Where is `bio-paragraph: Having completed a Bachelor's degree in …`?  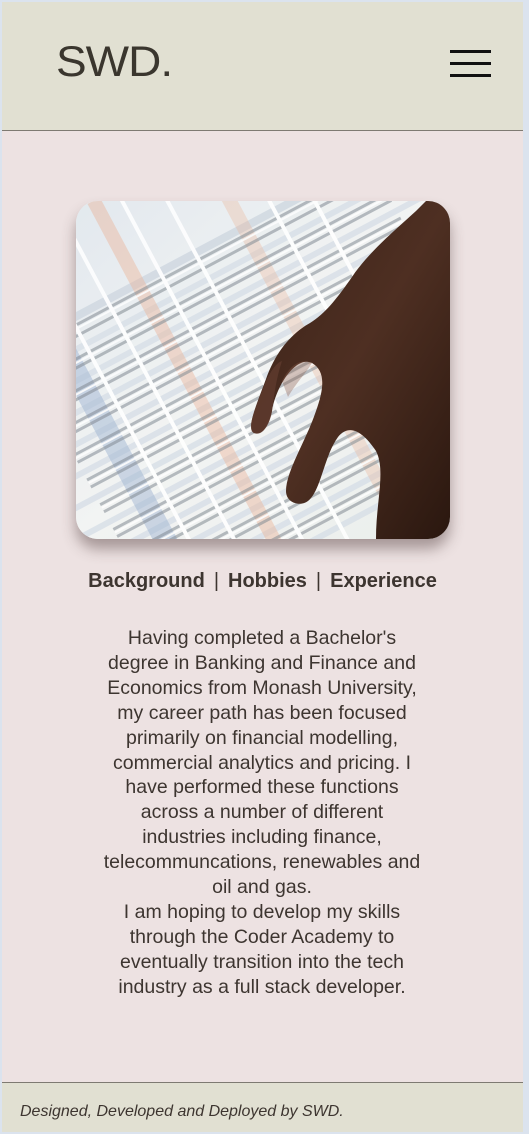 bio-paragraph: Having completed a Bachelor's degree in … is located at coordinates (262, 763).